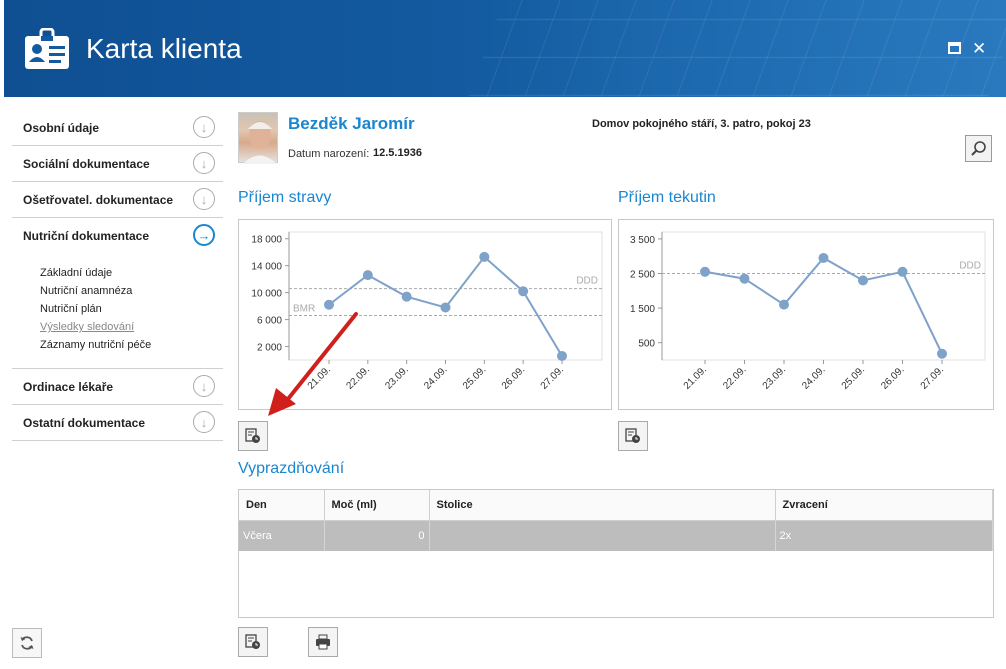 Image resolution: width=1006 pixels, height=669 pixels. I want to click on y-tick-label: 2 000, so click(269, 348).